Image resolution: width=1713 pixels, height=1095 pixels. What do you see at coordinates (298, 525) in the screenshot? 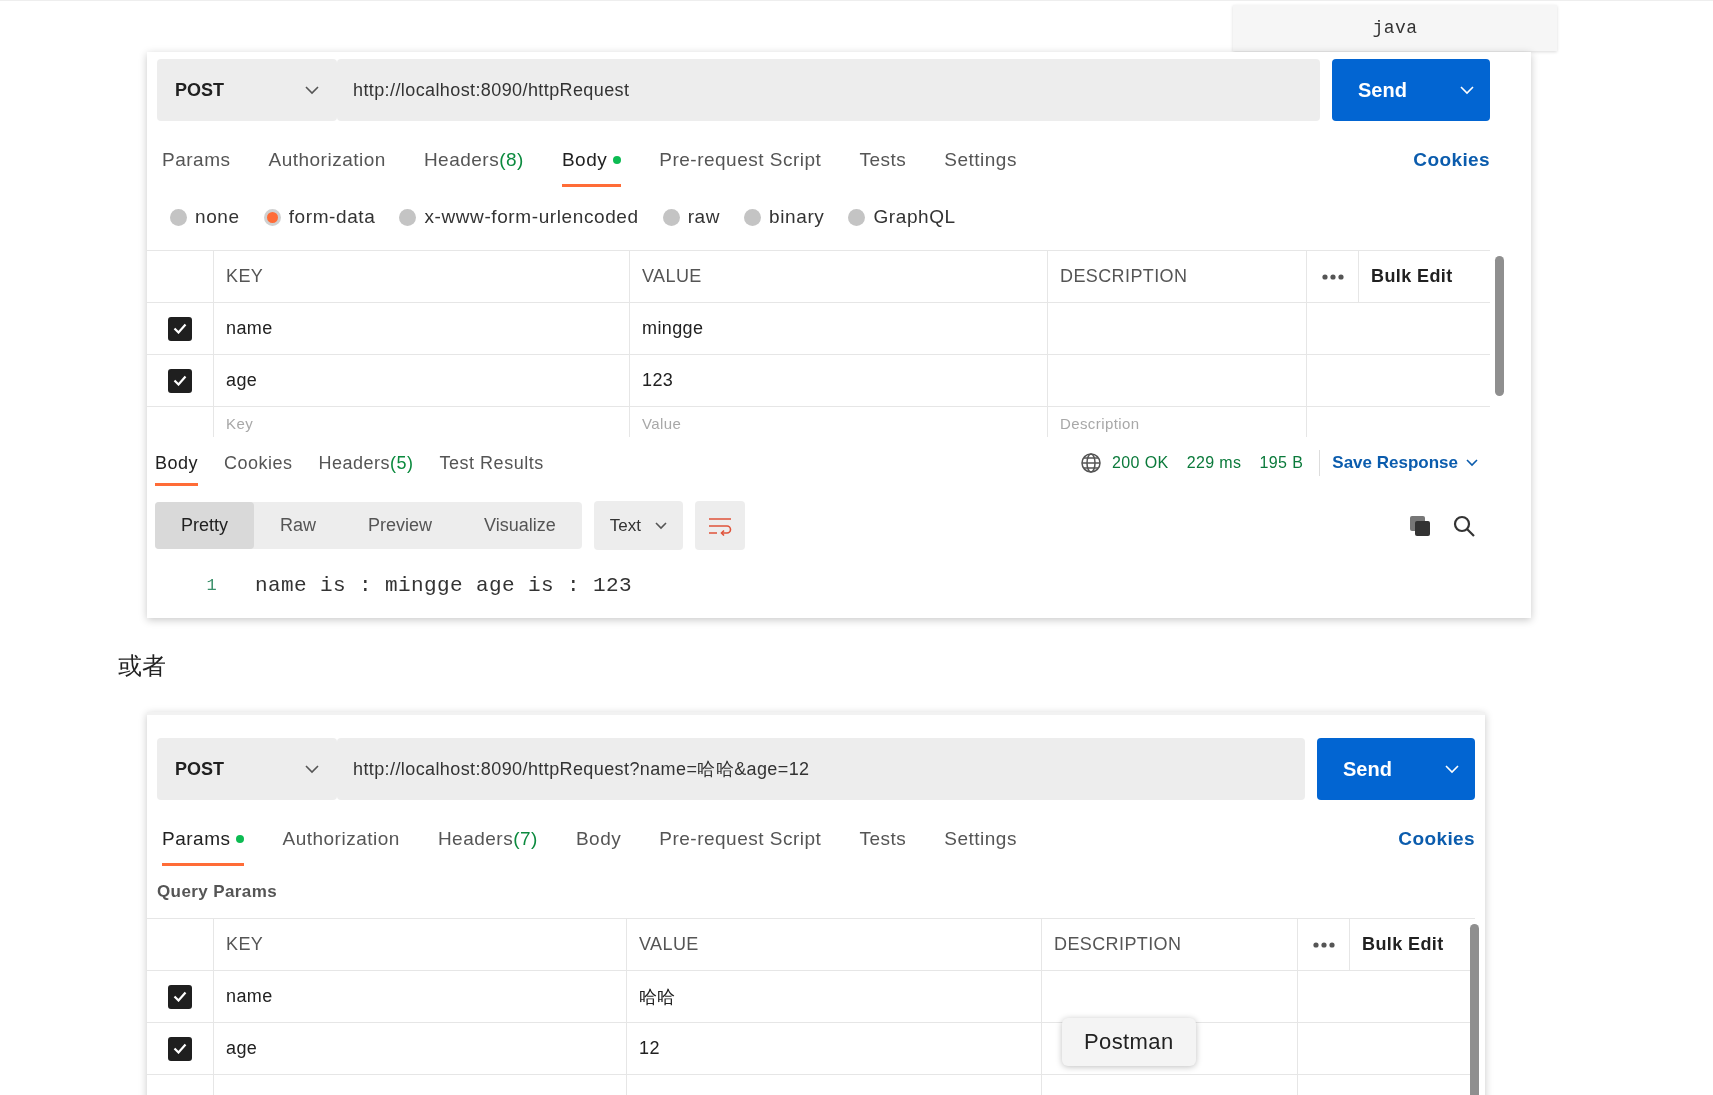
I see `view-mode-tab: Raw` at bounding box center [298, 525].